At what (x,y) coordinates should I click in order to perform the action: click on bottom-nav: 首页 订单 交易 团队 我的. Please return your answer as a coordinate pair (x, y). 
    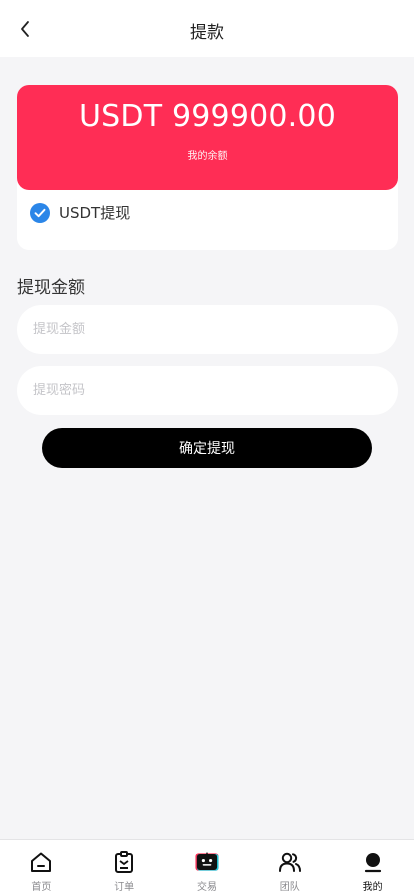
    Looking at the image, I should click on (207, 867).